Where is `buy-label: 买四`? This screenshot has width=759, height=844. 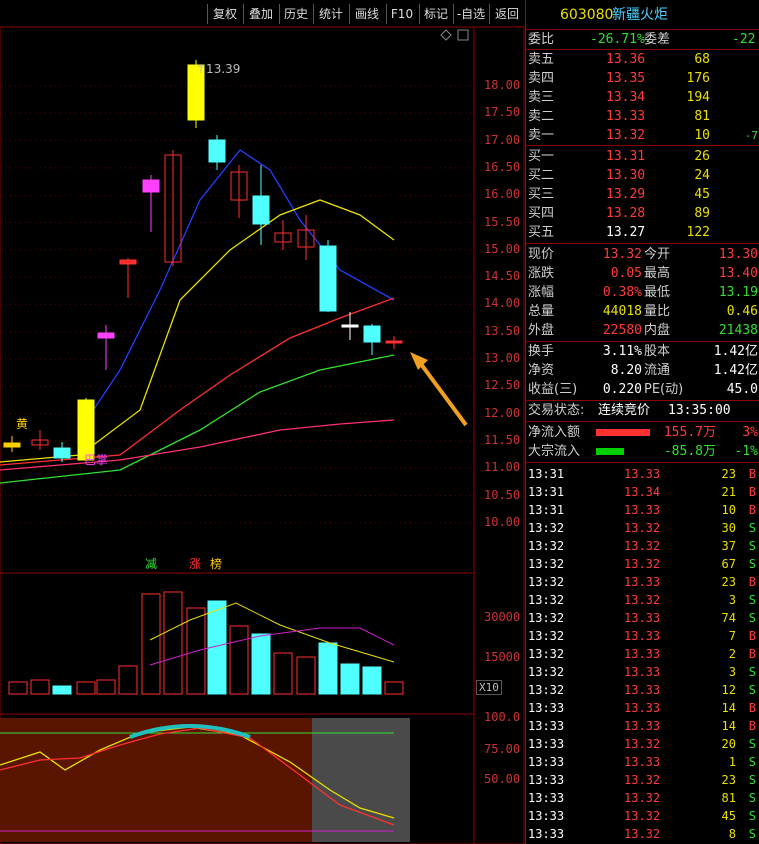 buy-label: 买四 is located at coordinates (541, 213).